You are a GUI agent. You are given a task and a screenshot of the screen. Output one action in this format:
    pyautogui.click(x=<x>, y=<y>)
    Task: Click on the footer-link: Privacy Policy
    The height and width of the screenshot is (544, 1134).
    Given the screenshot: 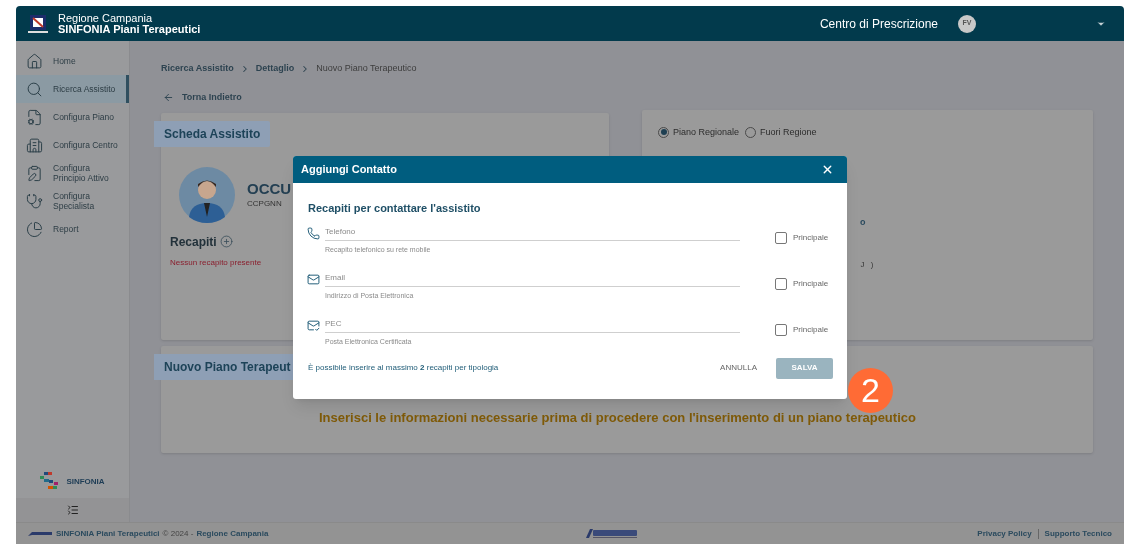 What is the action you would take?
    pyautogui.click(x=1004, y=533)
    